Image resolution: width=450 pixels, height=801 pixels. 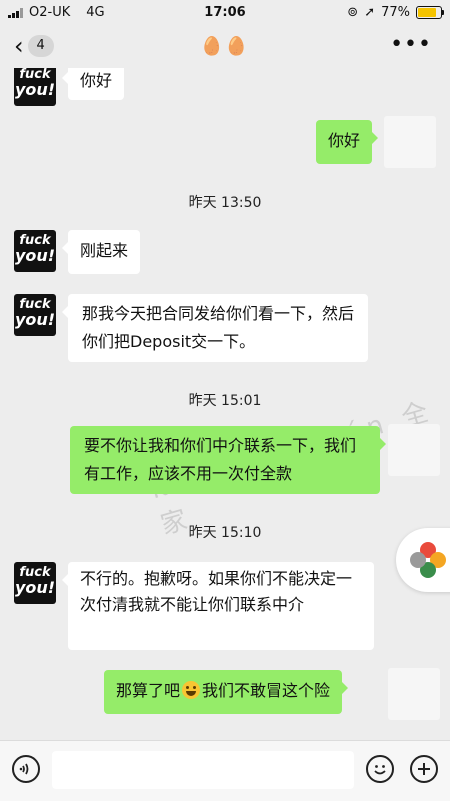 I want to click on outgoing-message: 你好, so click(x=347, y=142).